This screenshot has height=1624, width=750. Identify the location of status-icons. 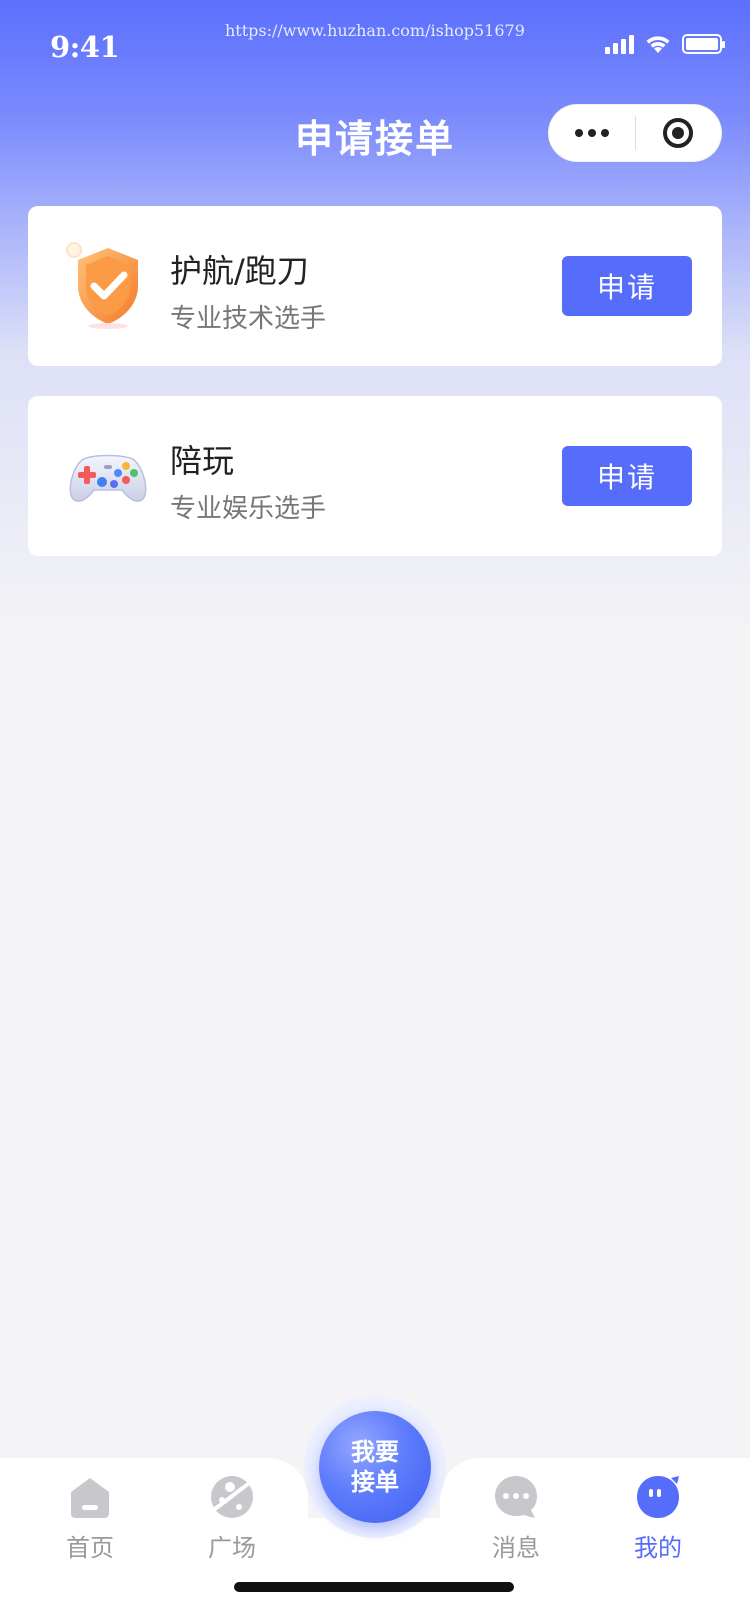
(665, 44).